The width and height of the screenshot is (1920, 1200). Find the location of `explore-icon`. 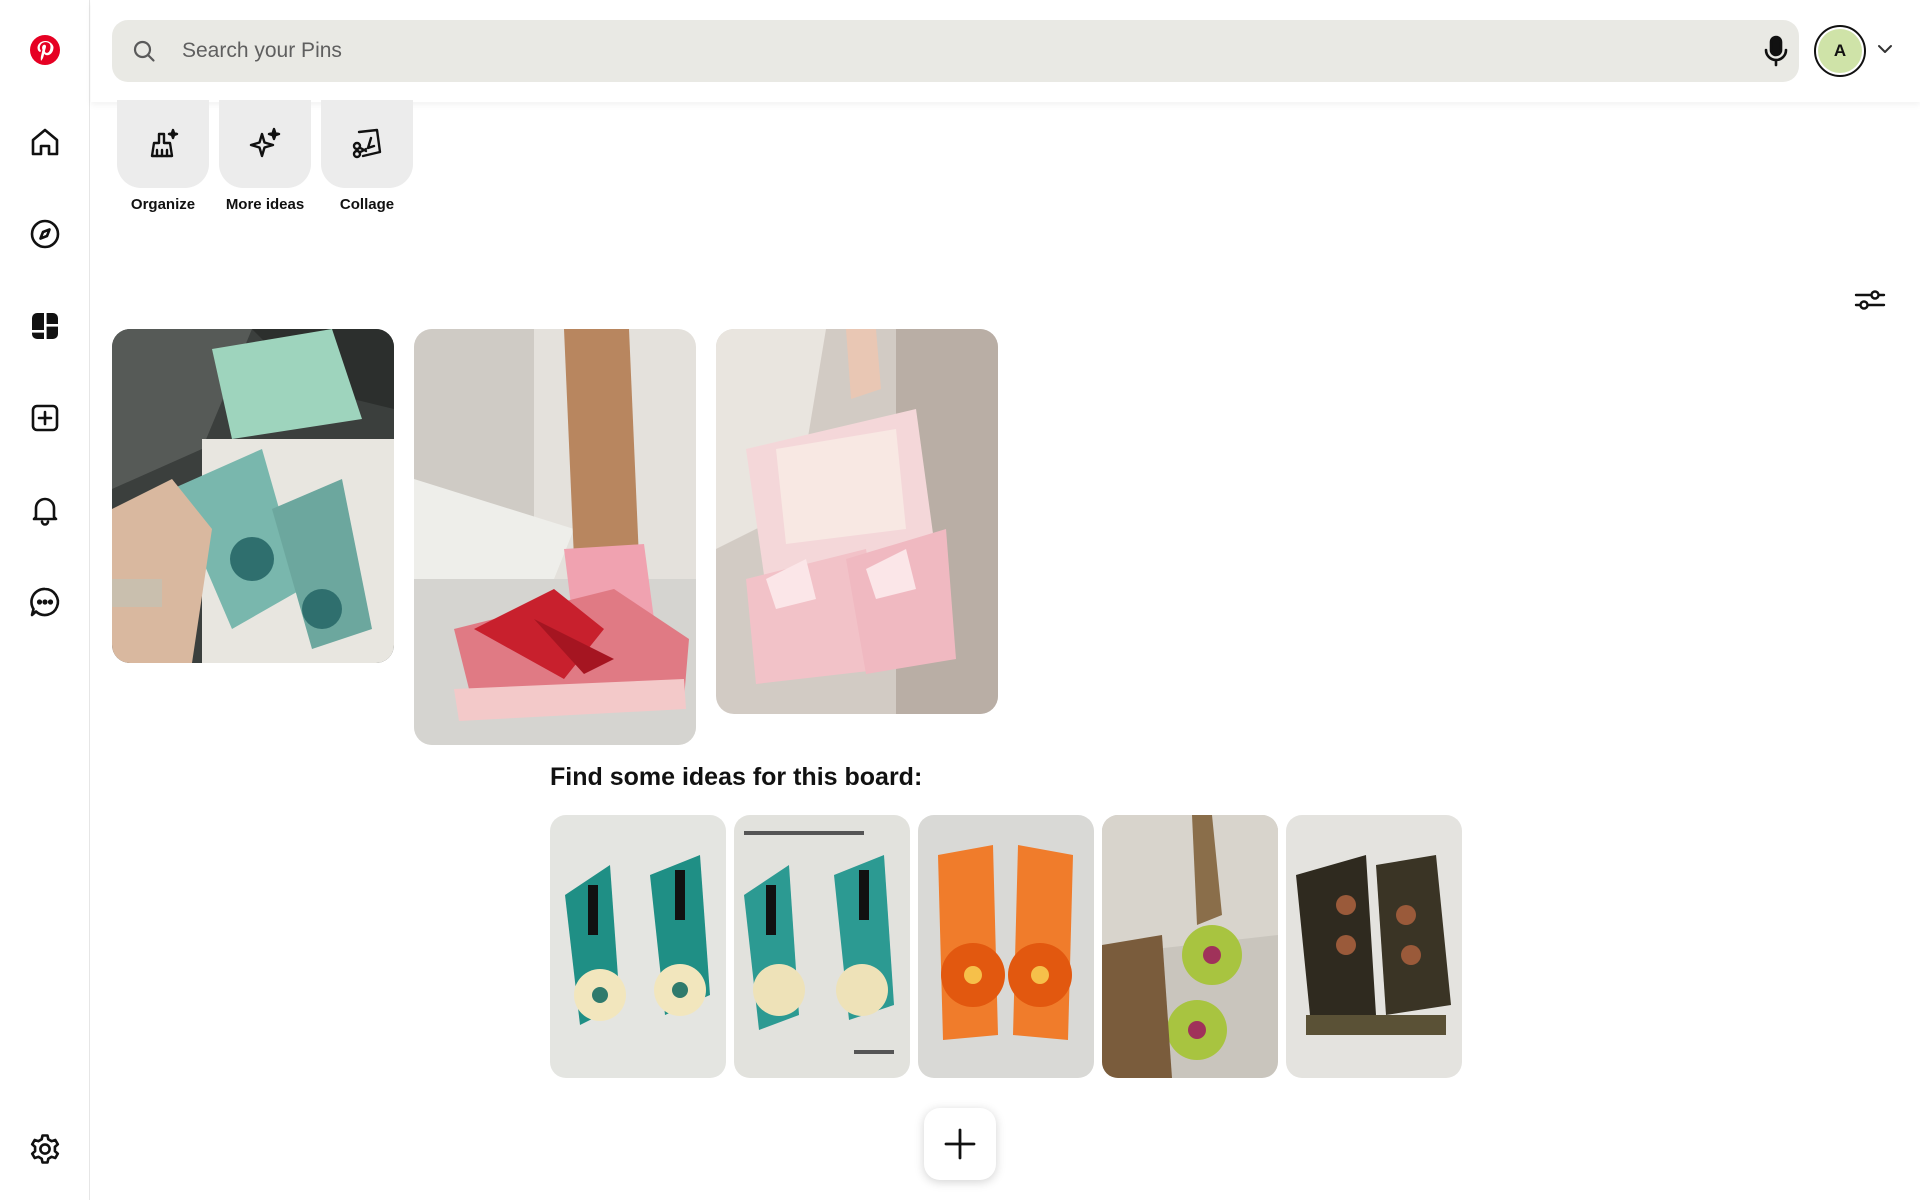

explore-icon is located at coordinates (45, 234).